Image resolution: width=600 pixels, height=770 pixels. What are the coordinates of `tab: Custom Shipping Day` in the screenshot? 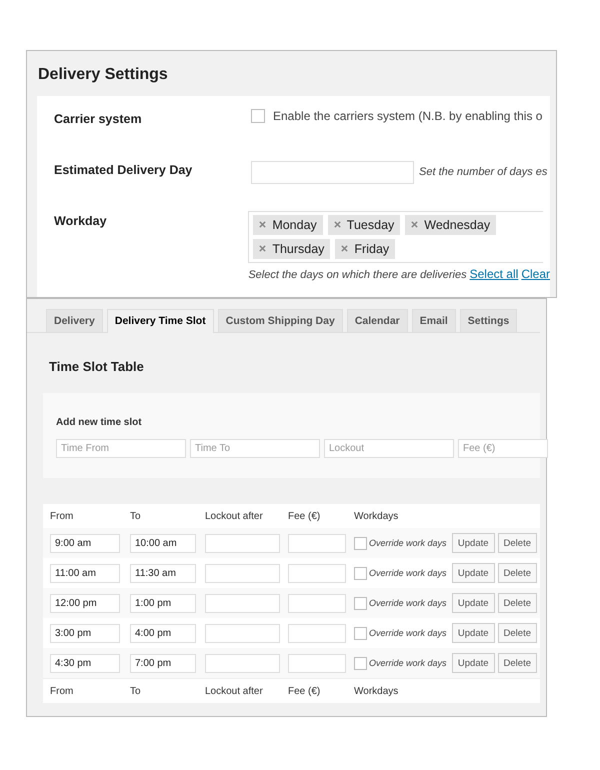 It's located at (280, 320).